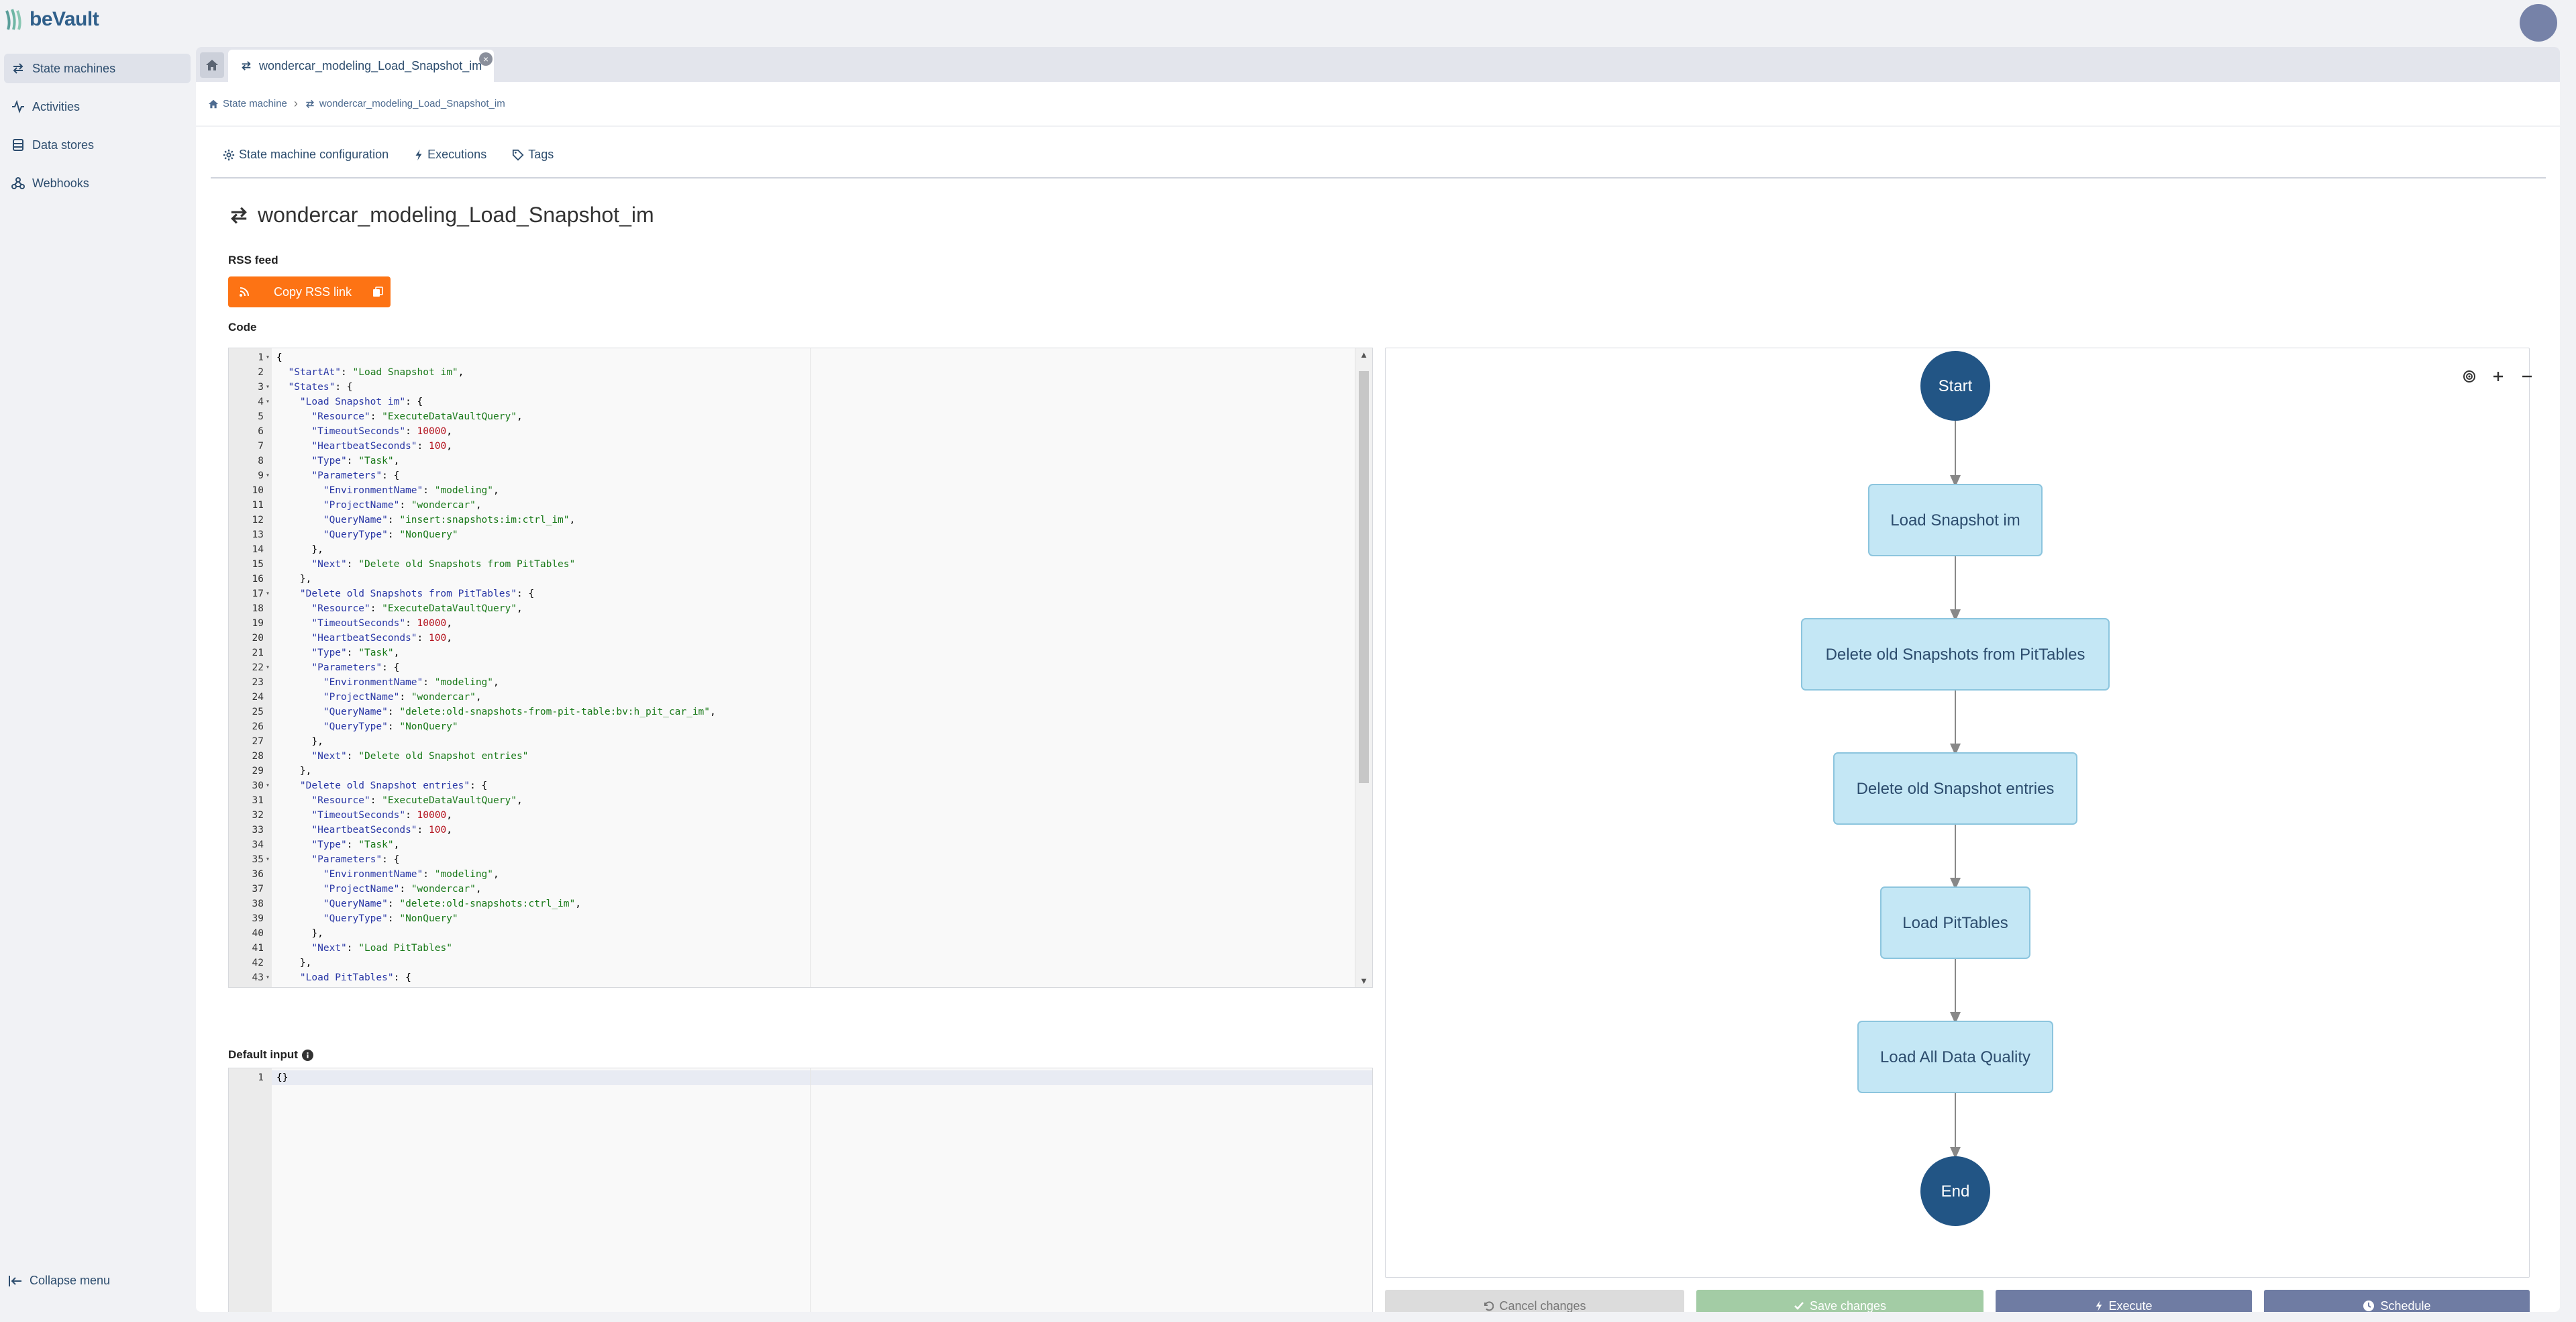  Describe the element at coordinates (1955, 788) in the screenshot. I see `diagram-task-node: Delete old Snapshot entries` at that location.